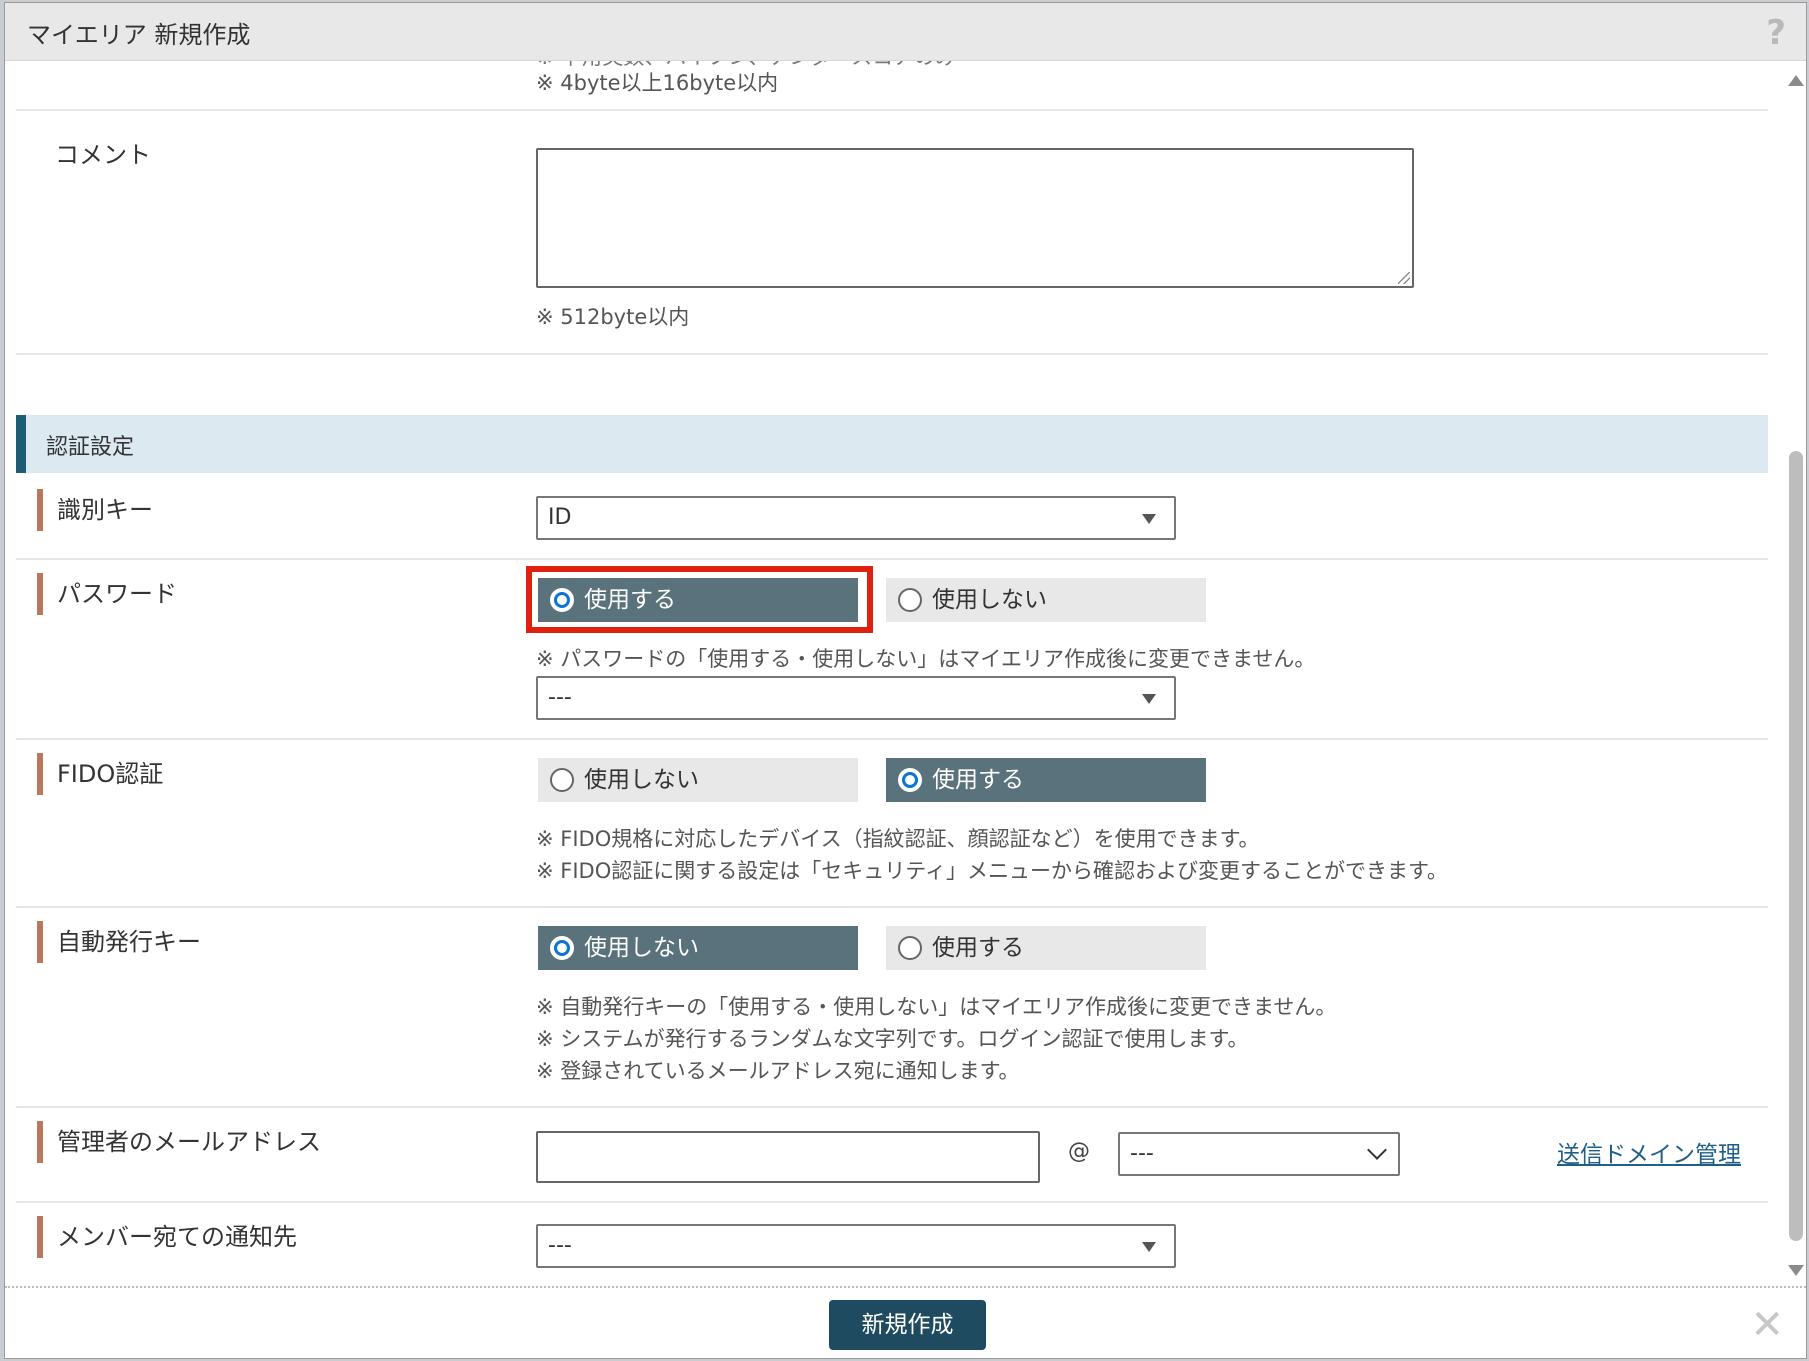 The height and width of the screenshot is (1361, 1809). What do you see at coordinates (1142, 1153) in the screenshot?
I see `admin-email-domain-selected: ---` at bounding box center [1142, 1153].